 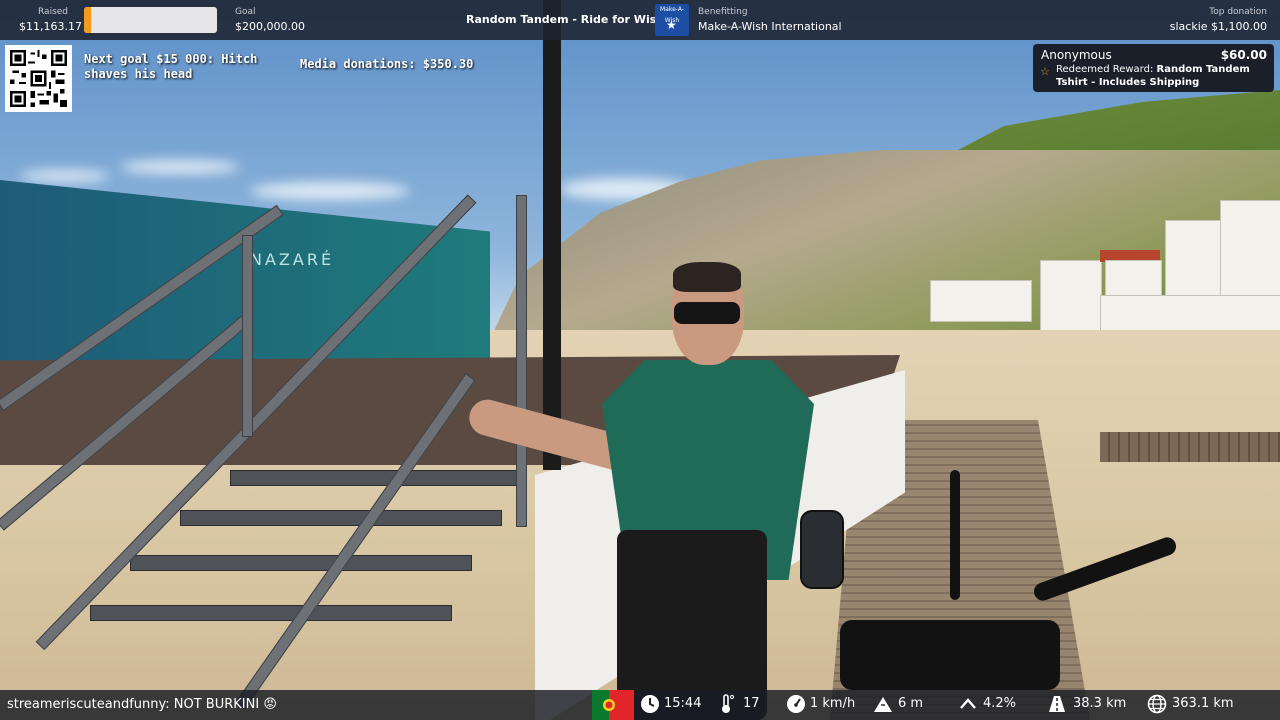 I want to click on portugal-flag-icon, so click(x=613, y=705).